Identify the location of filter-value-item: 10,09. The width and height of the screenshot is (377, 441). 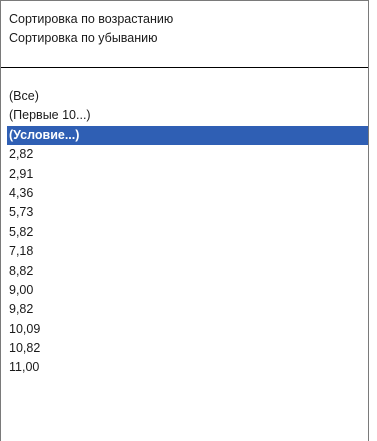
(184, 329).